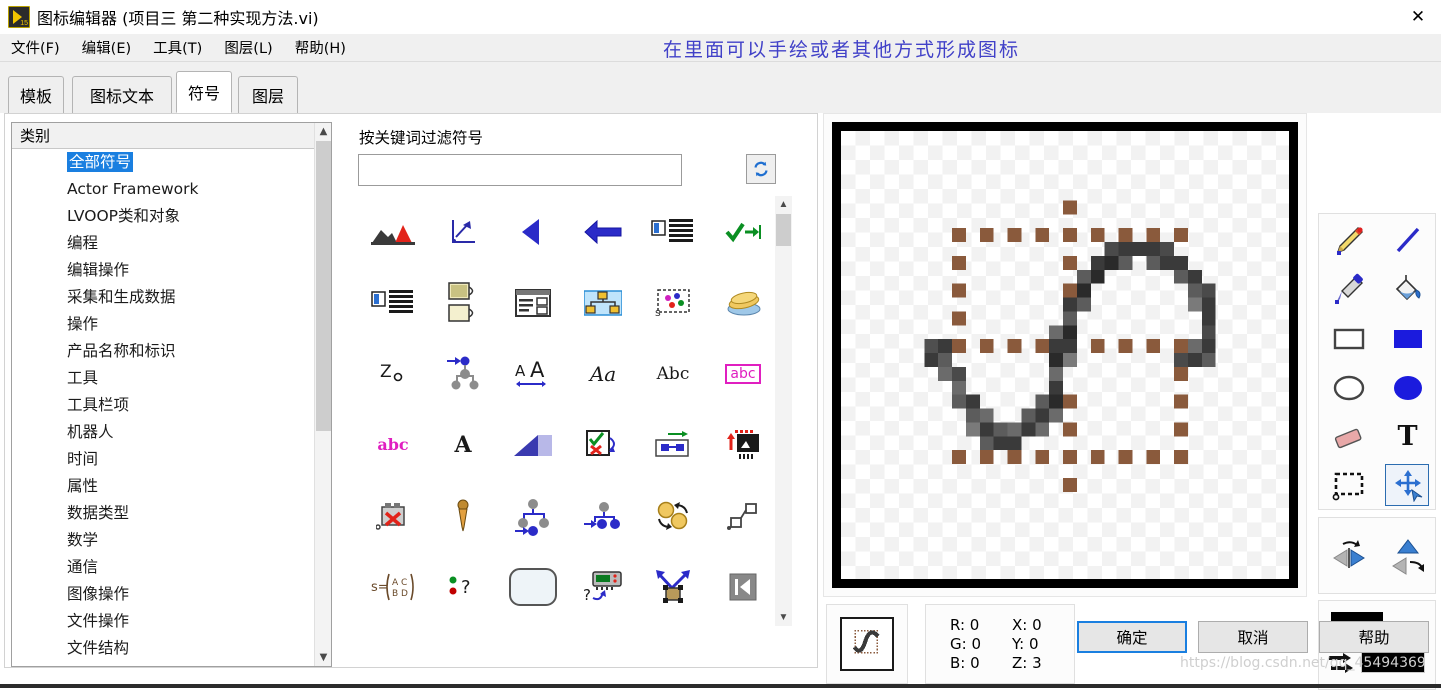 The image size is (1441, 690). What do you see at coordinates (163, 567) in the screenshot?
I see `category-item: 通信` at bounding box center [163, 567].